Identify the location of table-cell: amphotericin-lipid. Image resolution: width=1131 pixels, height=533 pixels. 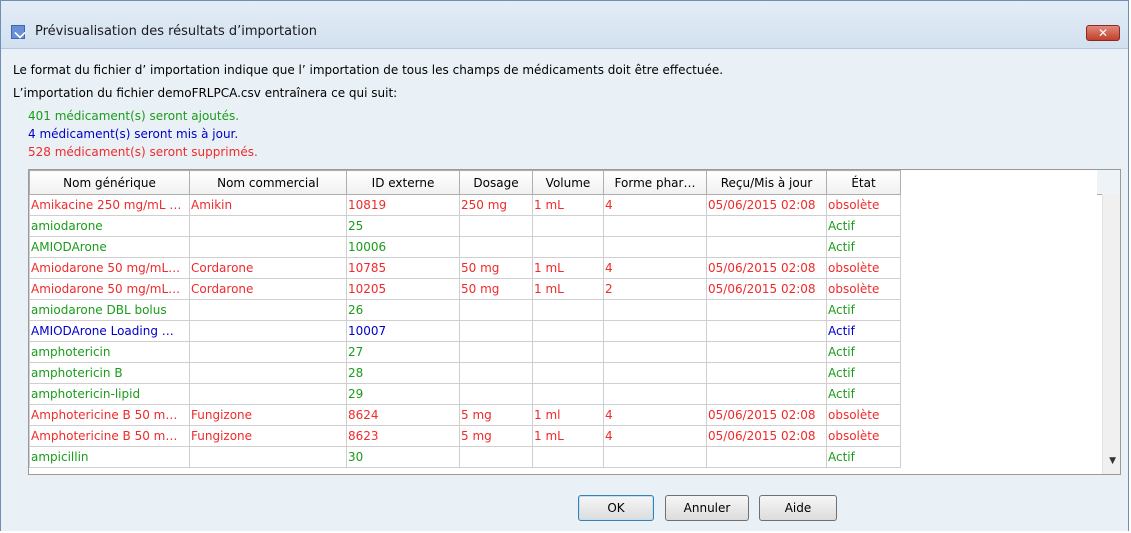
(109, 394).